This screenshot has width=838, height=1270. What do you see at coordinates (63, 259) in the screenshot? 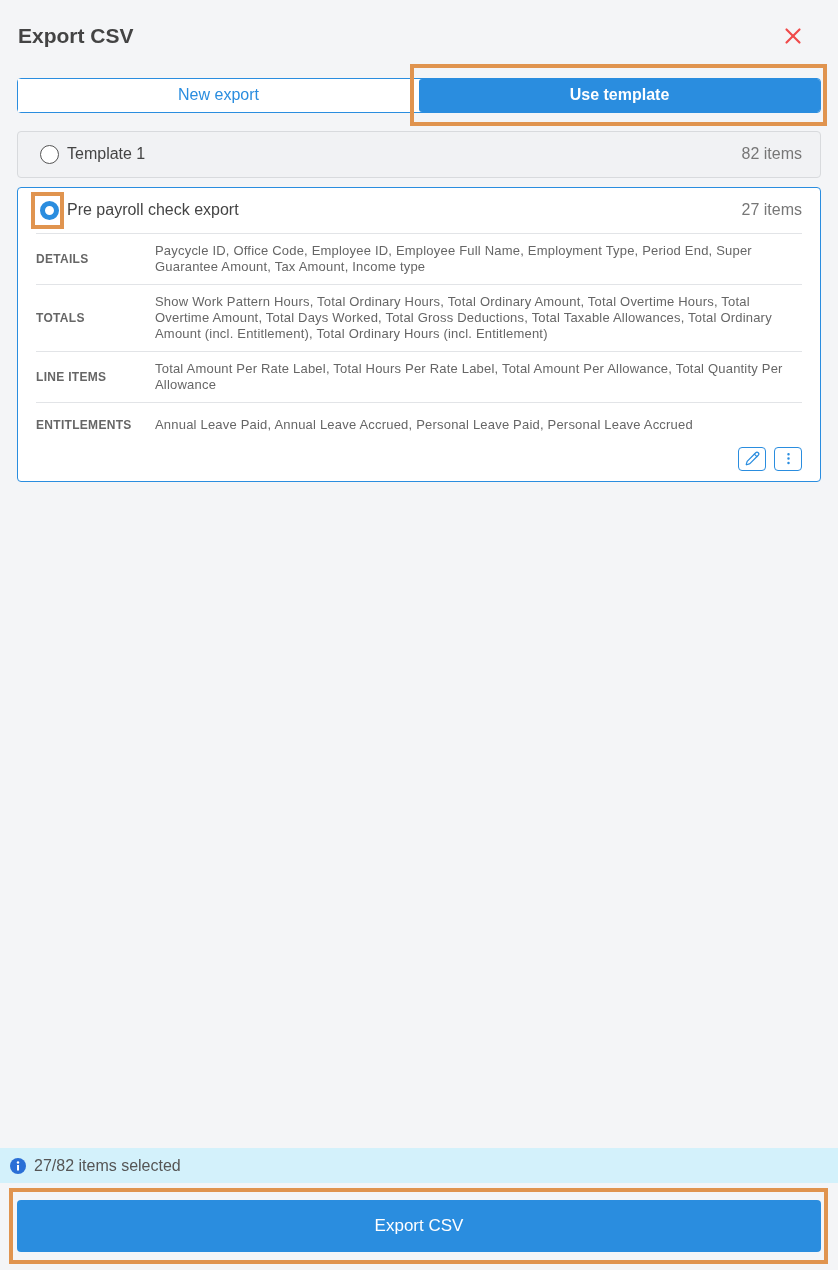
I see `detail-label: DETAILS` at bounding box center [63, 259].